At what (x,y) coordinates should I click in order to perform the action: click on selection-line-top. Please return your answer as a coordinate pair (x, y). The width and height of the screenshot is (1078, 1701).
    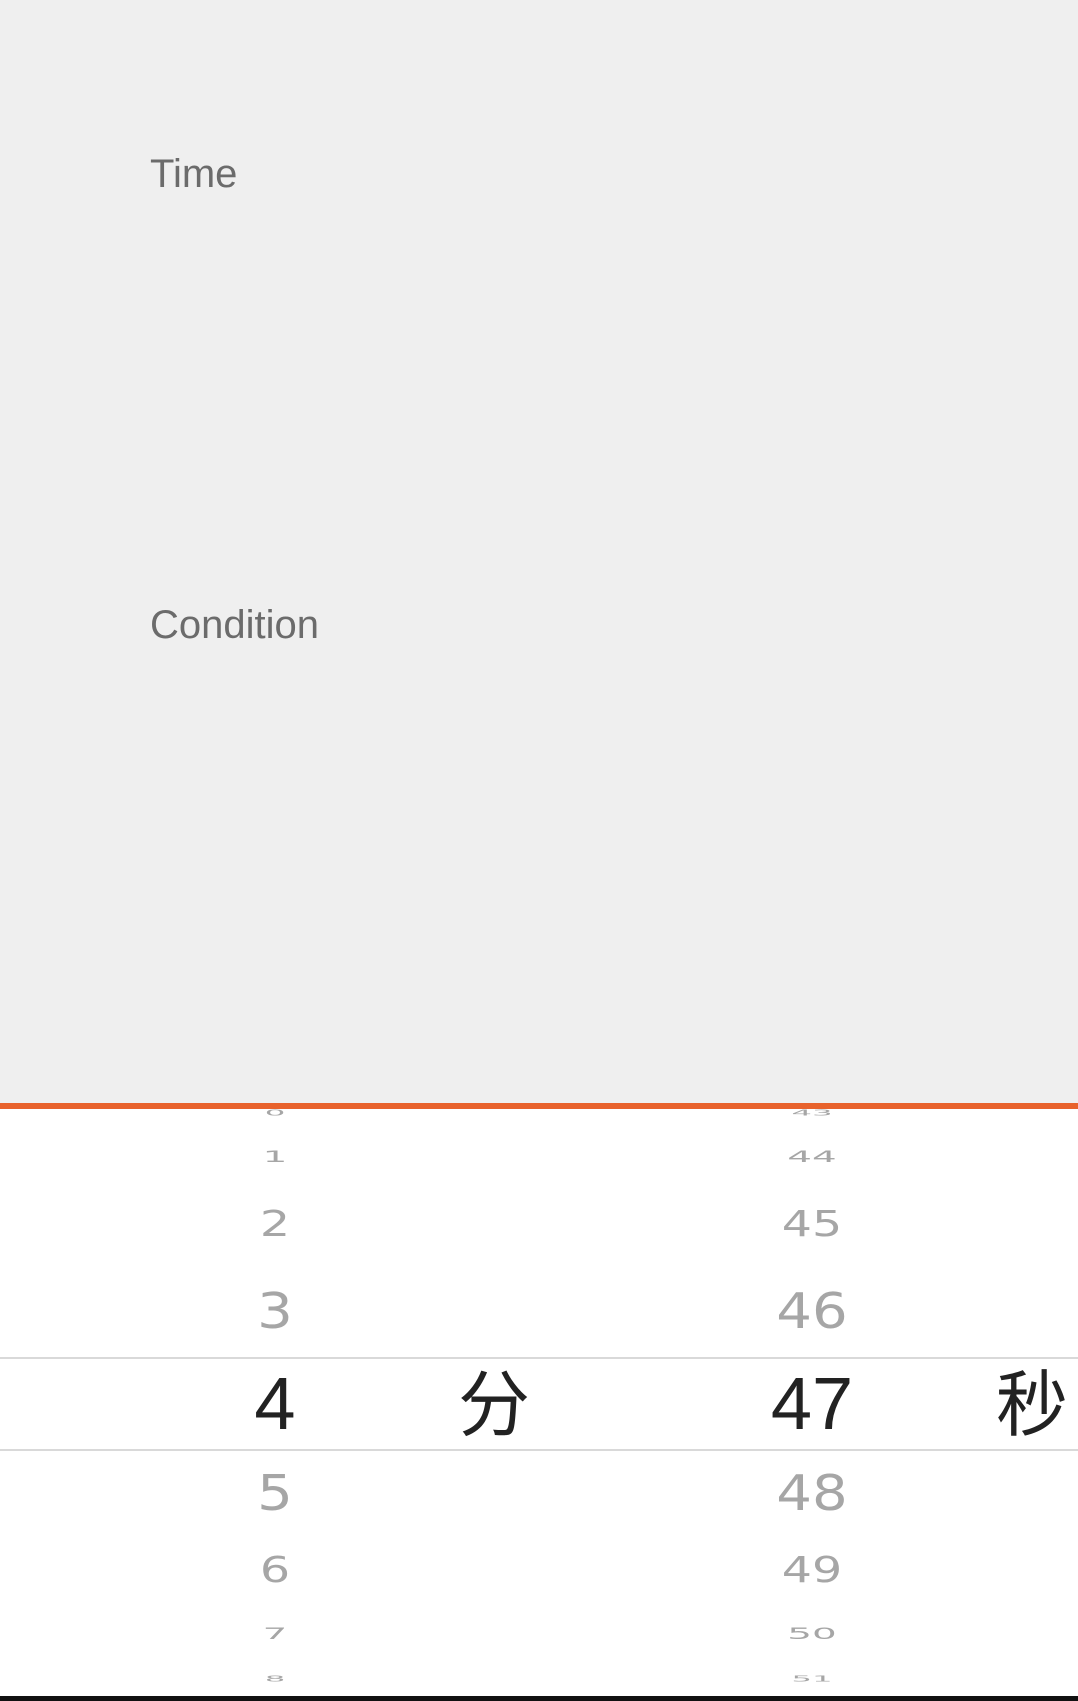
    Looking at the image, I should click on (539, 1358).